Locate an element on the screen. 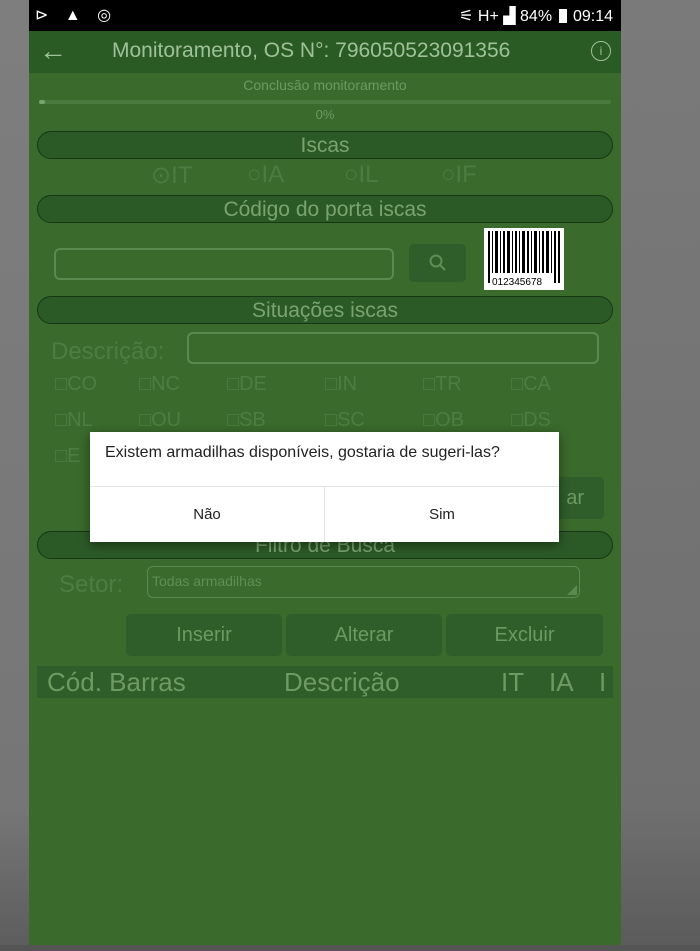  bottom-edge is located at coordinates (350, 948).